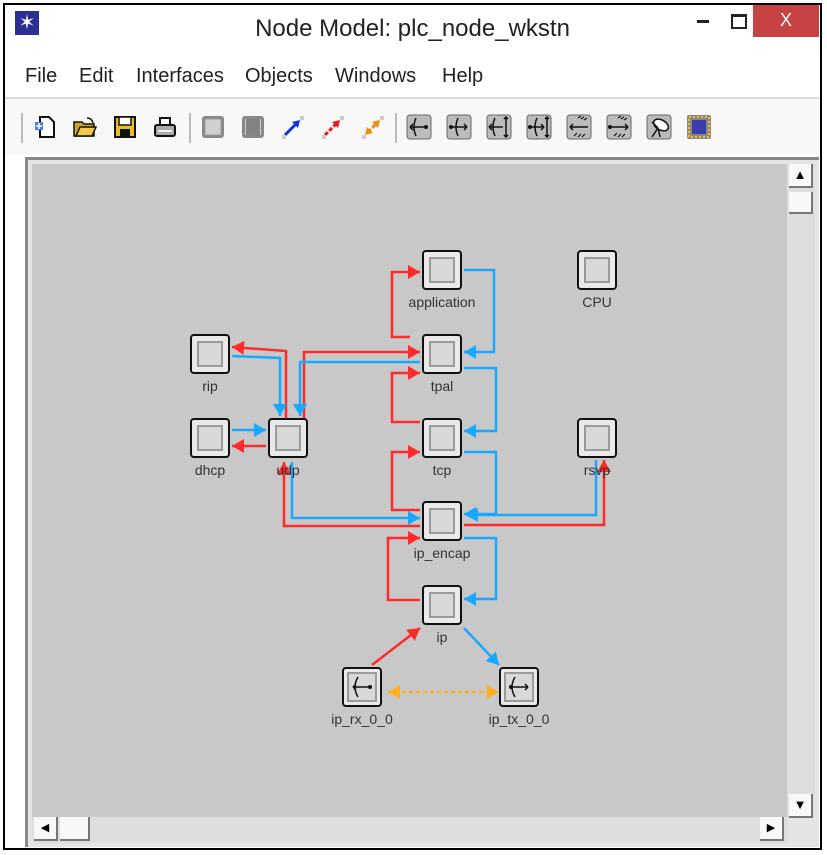  What do you see at coordinates (772, 829) in the screenshot?
I see `scroll-right-button: ▶` at bounding box center [772, 829].